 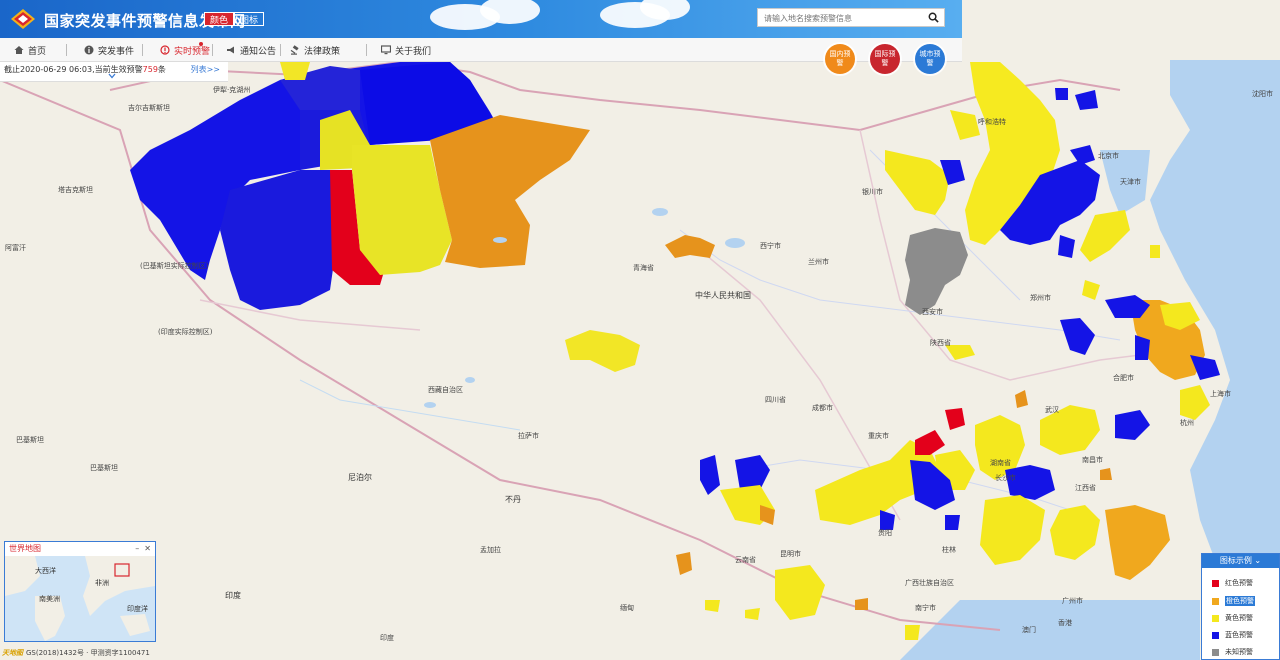 What do you see at coordinates (75, 189) in the screenshot?
I see `map-label: 塔吉克斯坦` at bounding box center [75, 189].